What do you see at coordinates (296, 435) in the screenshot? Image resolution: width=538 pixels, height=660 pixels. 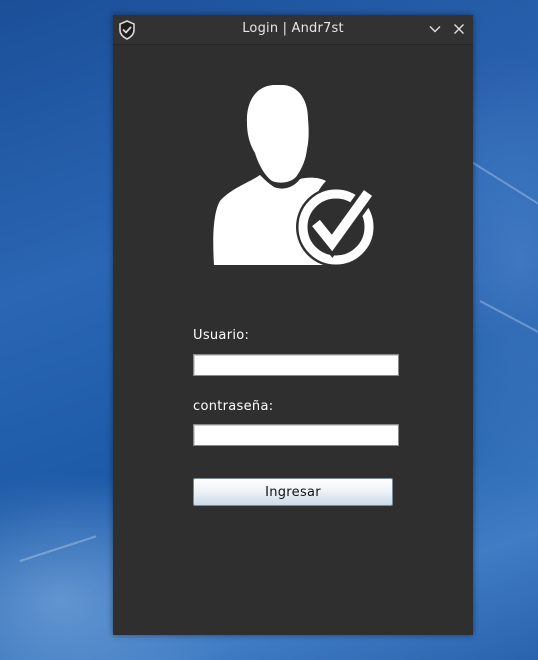 I see `password-input` at bounding box center [296, 435].